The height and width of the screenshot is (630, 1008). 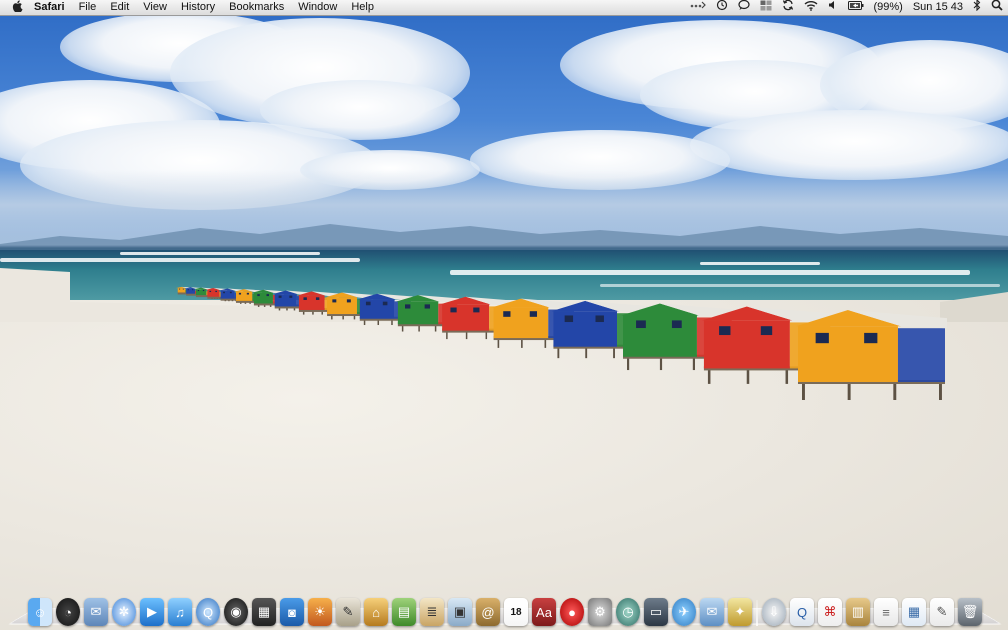 I want to click on menu-history: History, so click(x=198, y=7).